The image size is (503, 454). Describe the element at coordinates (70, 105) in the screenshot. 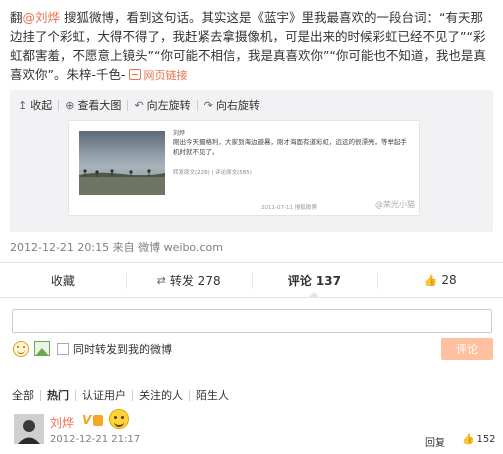

I see `zoom-icon: ⊕` at that location.